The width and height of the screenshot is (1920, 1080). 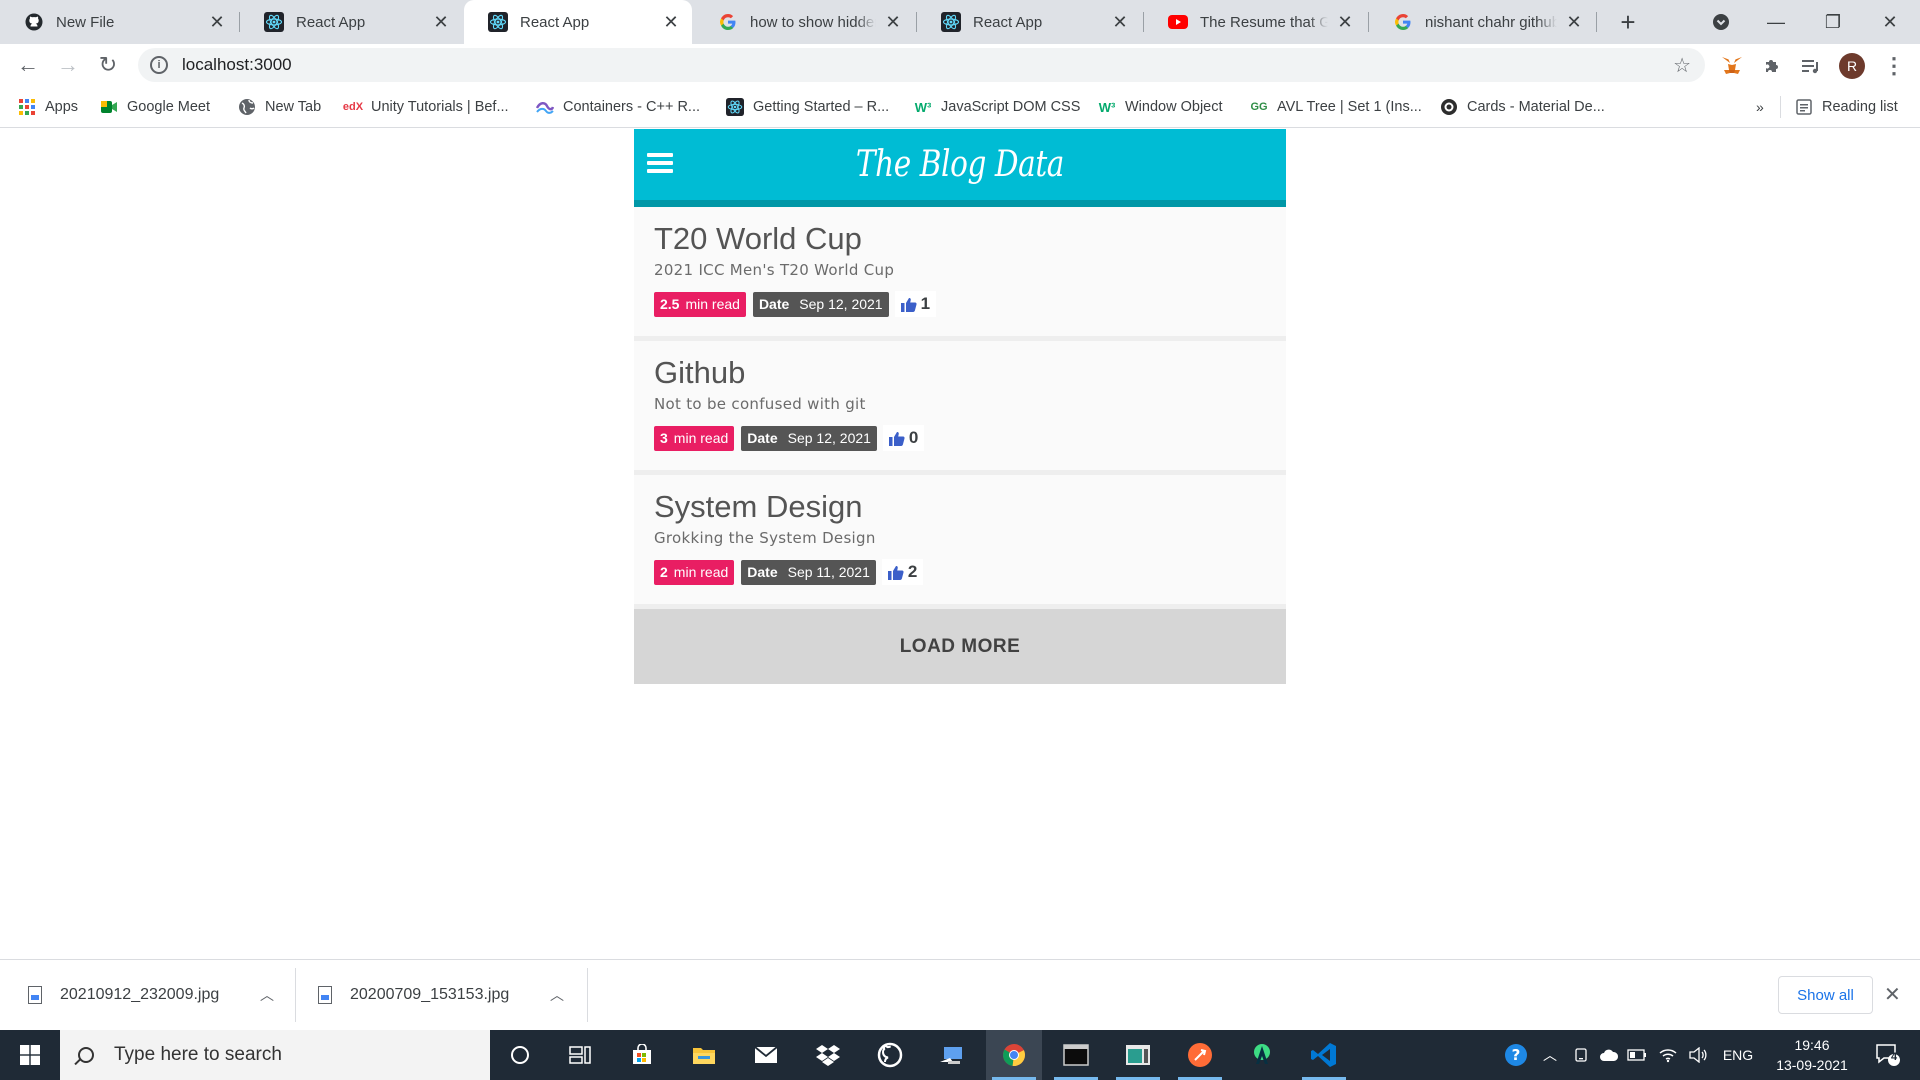 I want to click on file-explorer-icon, so click(x=704, y=1055).